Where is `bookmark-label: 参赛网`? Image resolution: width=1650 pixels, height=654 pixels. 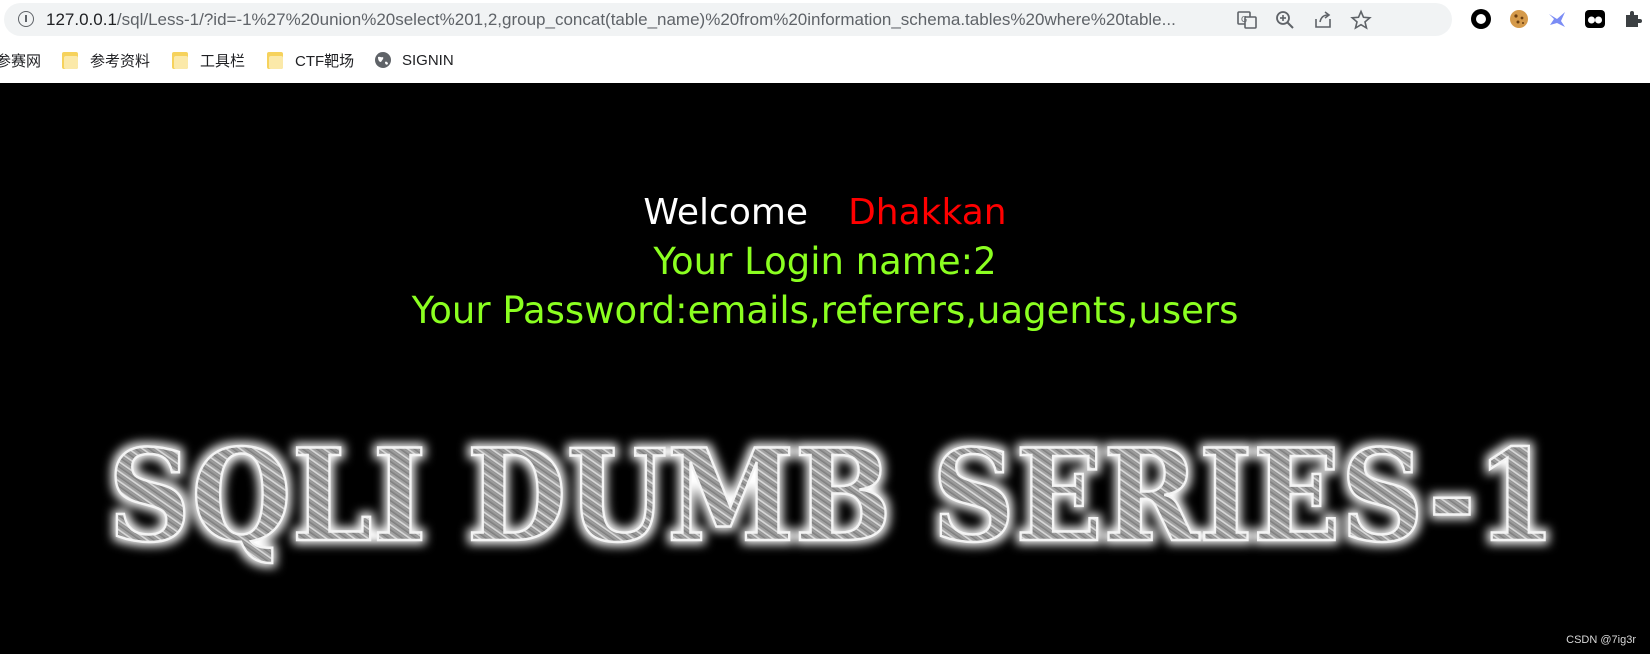 bookmark-label: 参赛网 is located at coordinates (21, 61).